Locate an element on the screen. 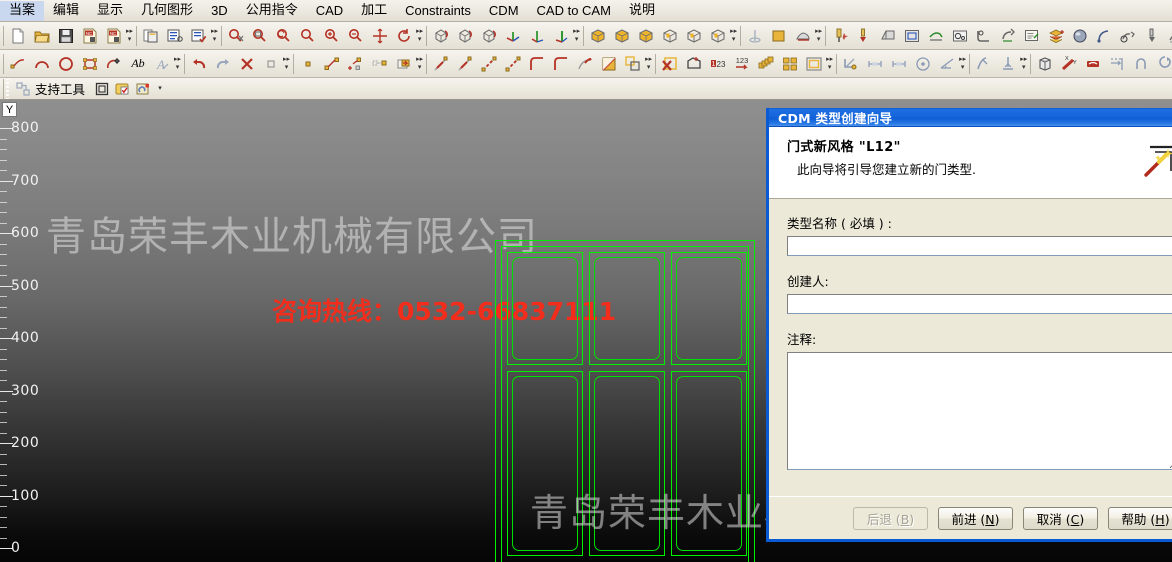 The image size is (1172, 562). dim-horizontal2-icon is located at coordinates (899, 64).